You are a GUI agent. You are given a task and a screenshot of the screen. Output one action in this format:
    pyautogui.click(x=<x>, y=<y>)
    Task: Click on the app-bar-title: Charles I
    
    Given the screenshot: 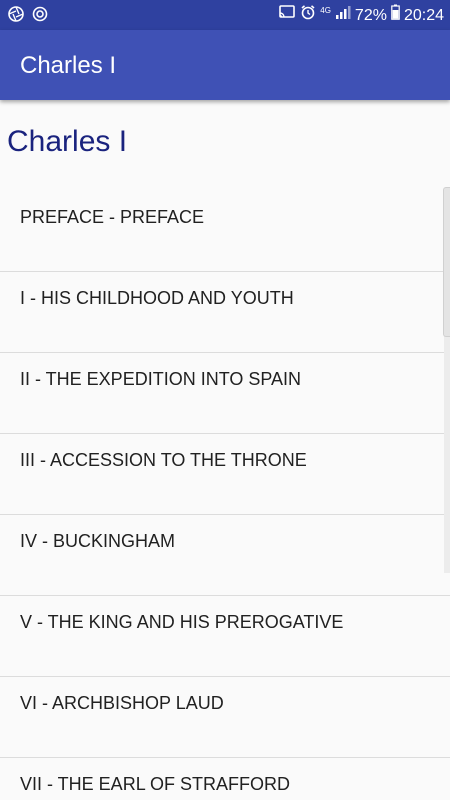 What is the action you would take?
    pyautogui.click(x=68, y=65)
    